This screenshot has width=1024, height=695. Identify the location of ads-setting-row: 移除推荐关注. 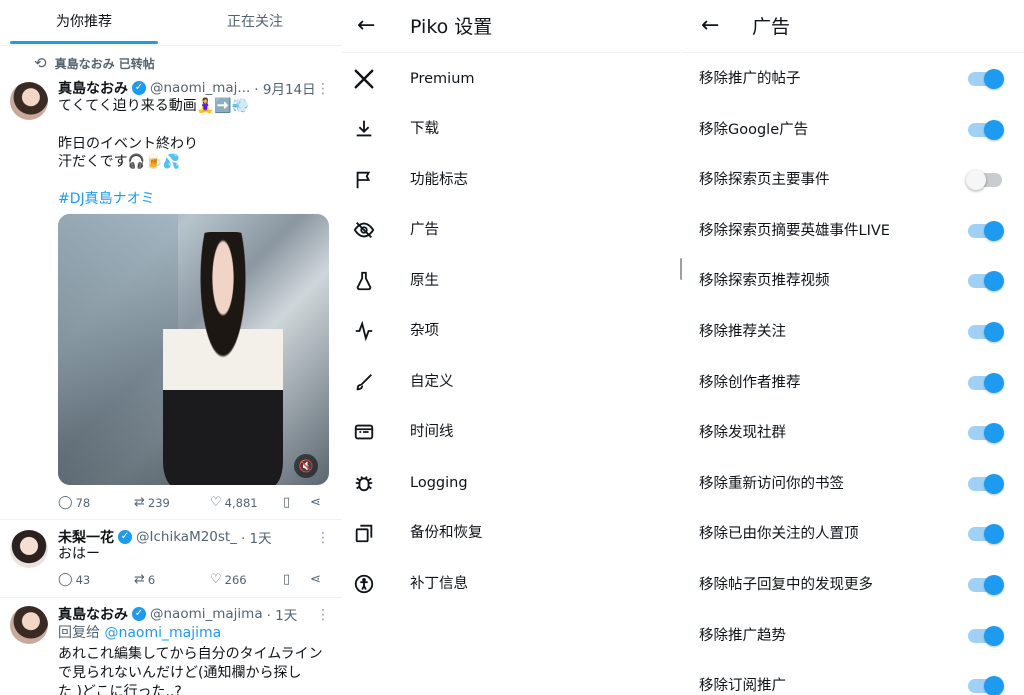
(853, 332).